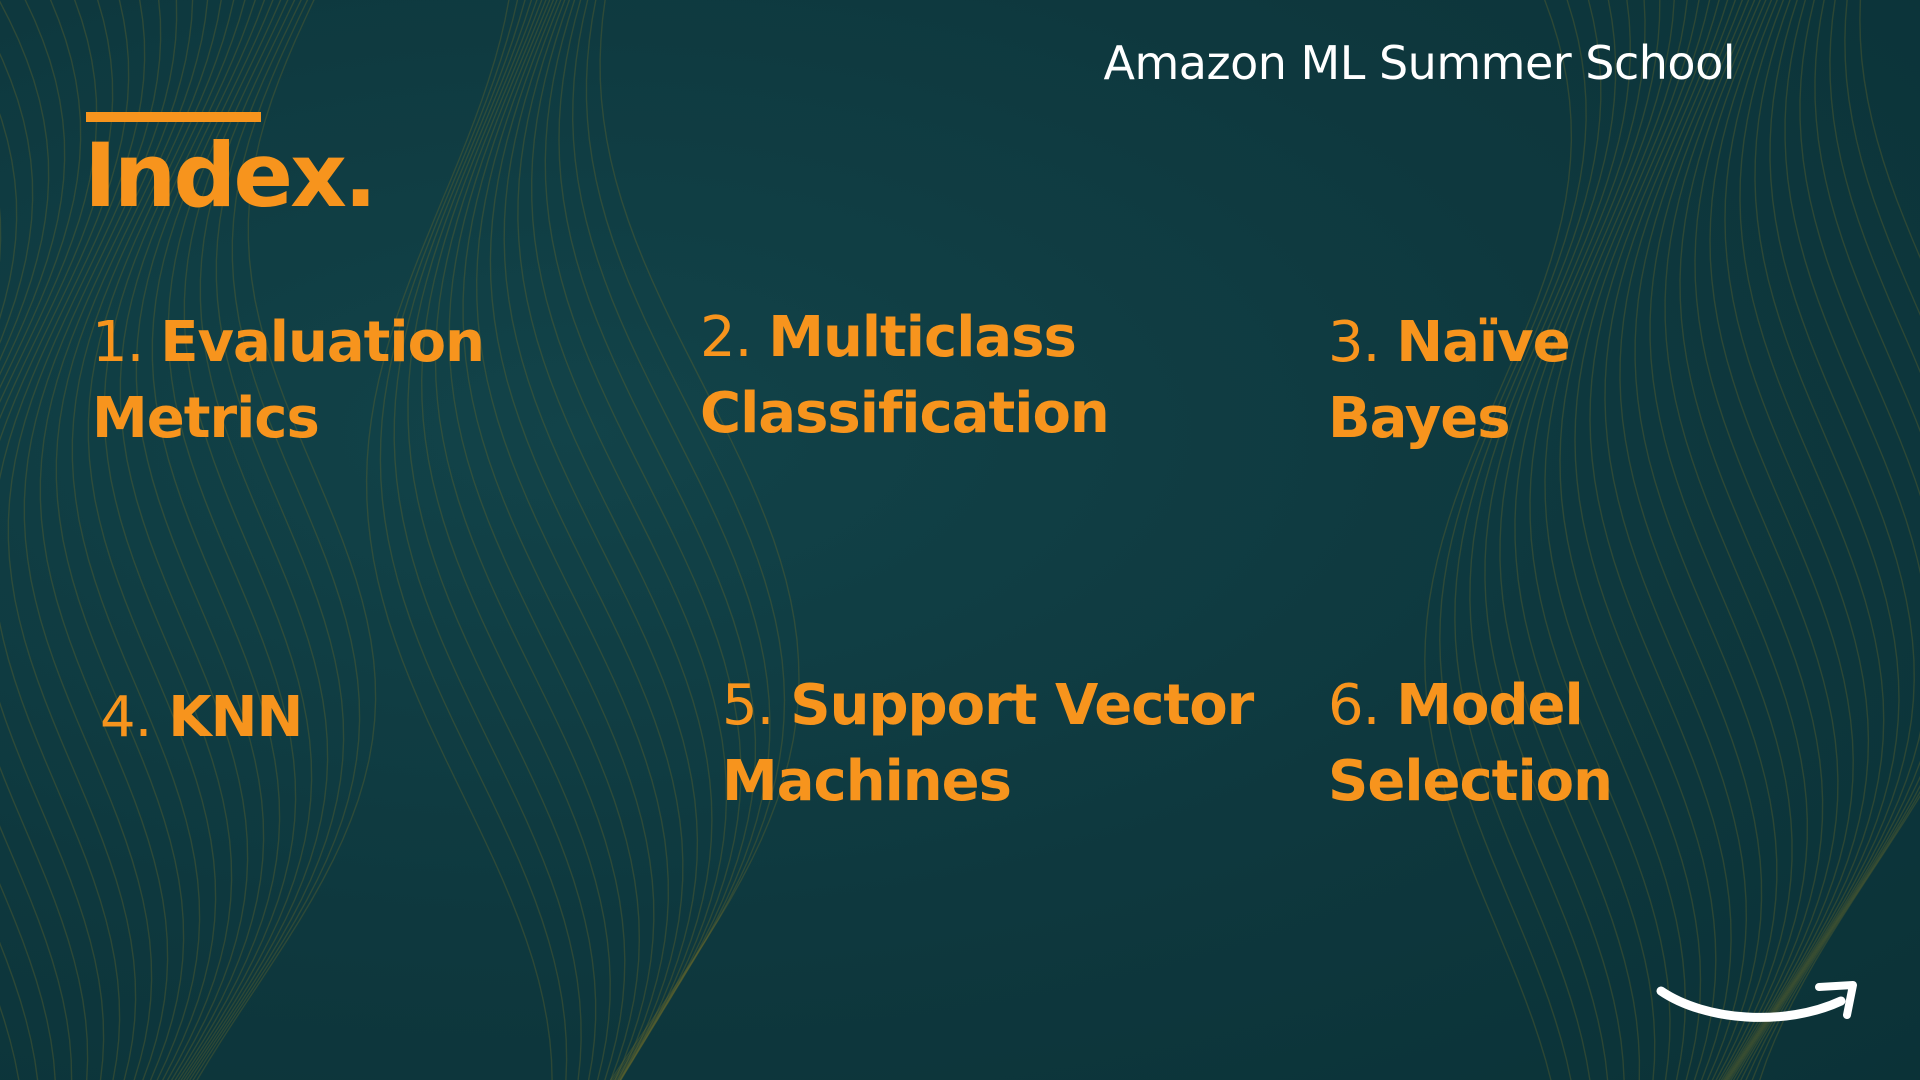 This screenshot has height=1080, width=1920. What do you see at coordinates (748, 705) in the screenshot?
I see `topic-number: 5.` at bounding box center [748, 705].